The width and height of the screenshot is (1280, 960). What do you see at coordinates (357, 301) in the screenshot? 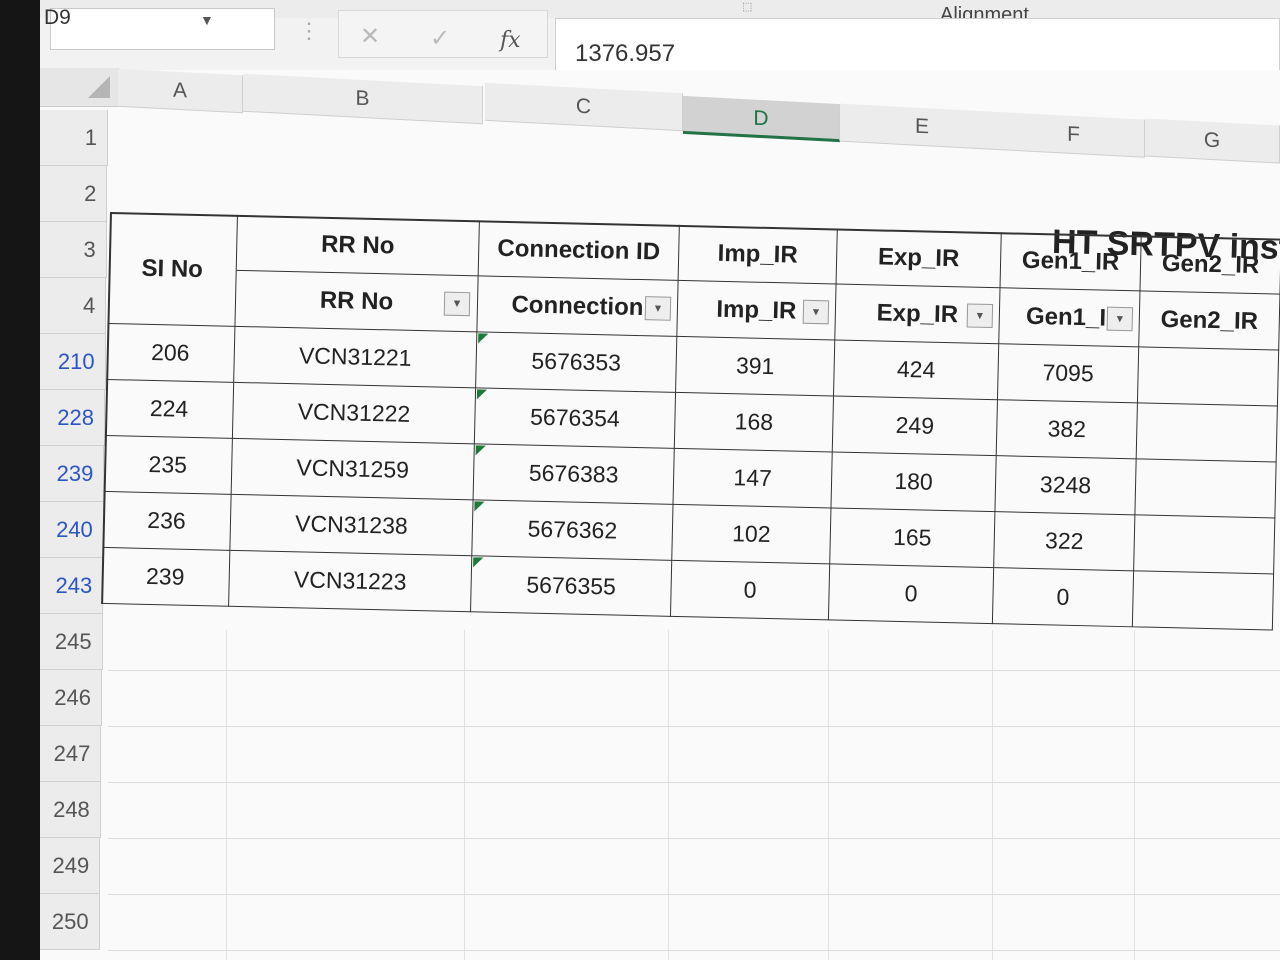
I see `header-r4-col-1: RR No ▼` at bounding box center [357, 301].